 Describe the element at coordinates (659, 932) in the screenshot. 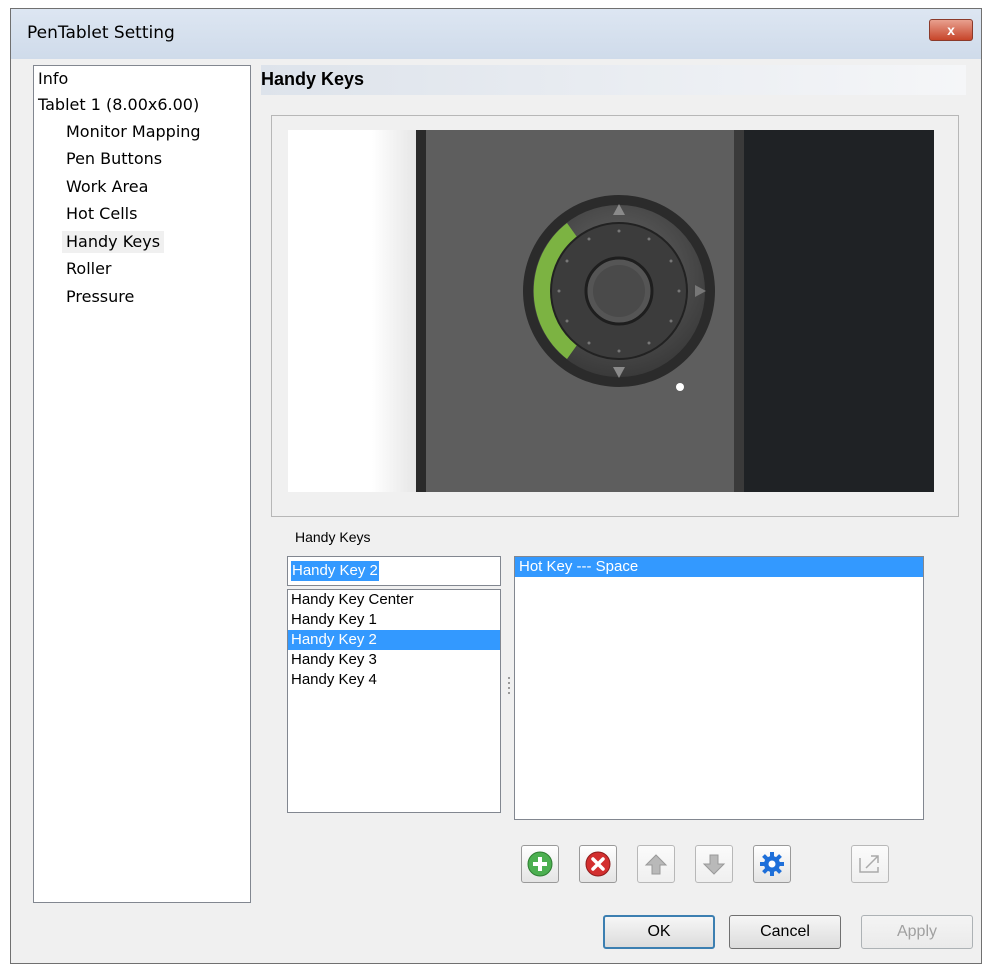

I see `ok-button: OK` at that location.